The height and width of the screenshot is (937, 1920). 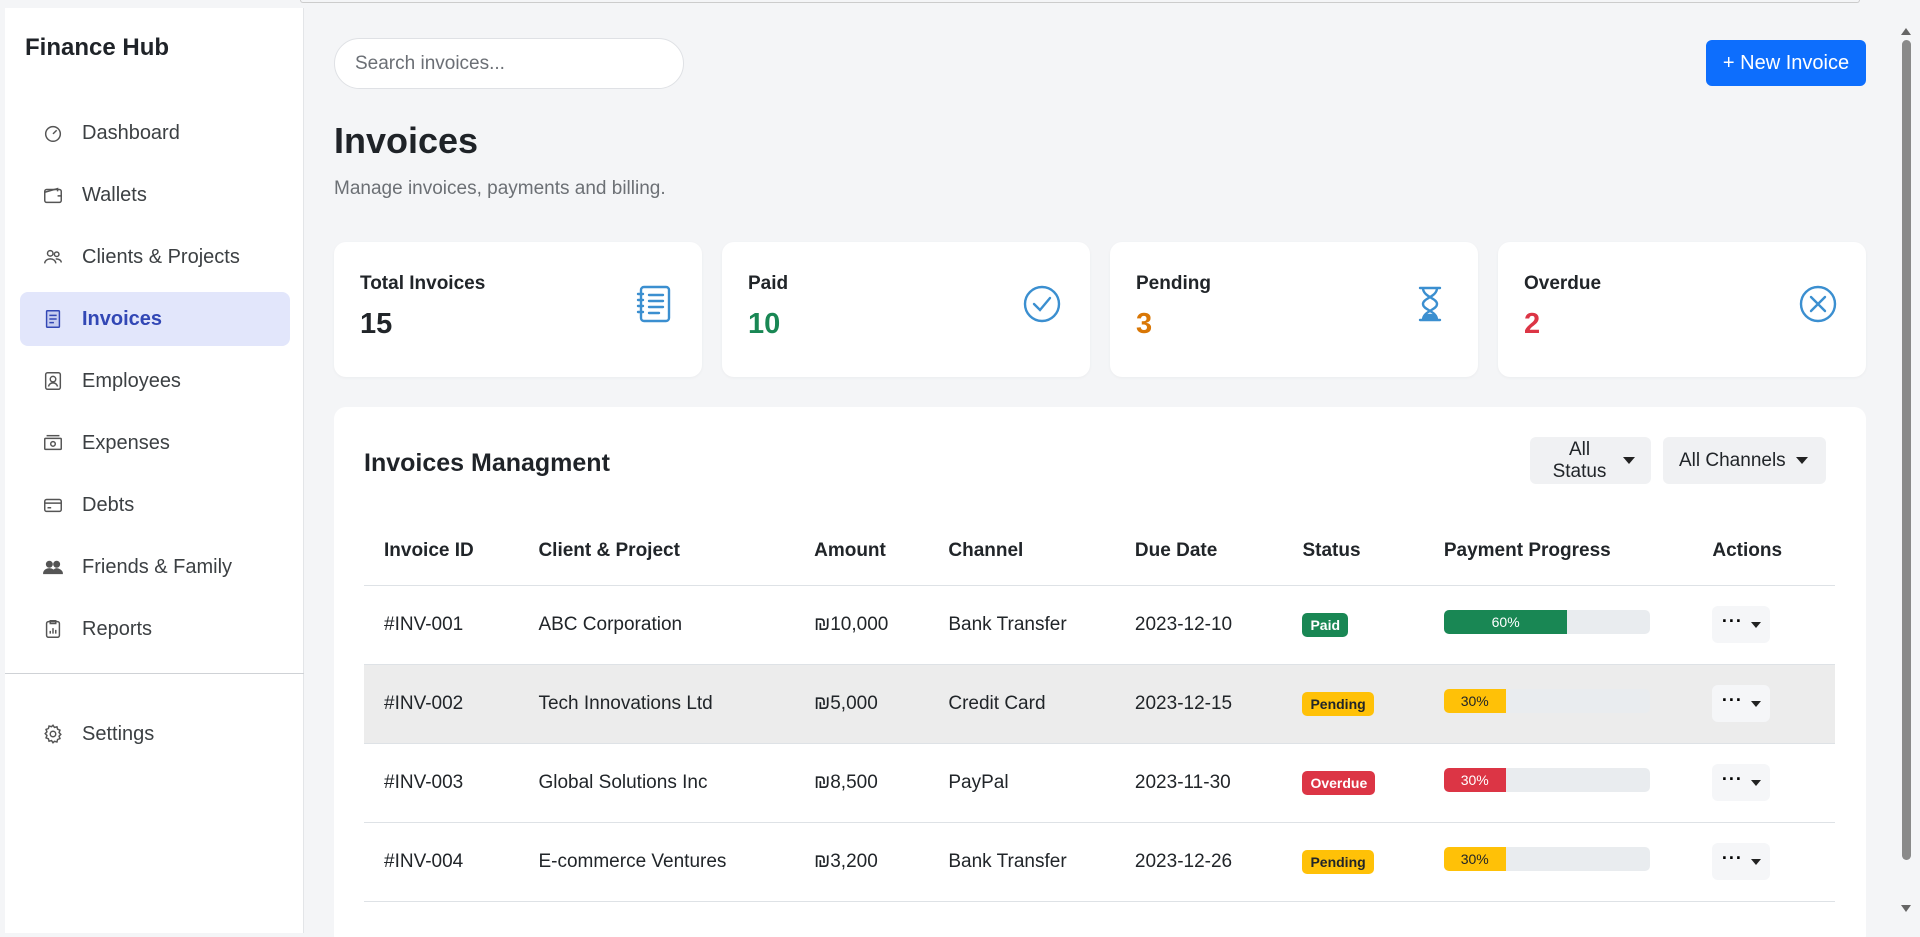 I want to click on column-header-amount: Amount, so click(x=861, y=551).